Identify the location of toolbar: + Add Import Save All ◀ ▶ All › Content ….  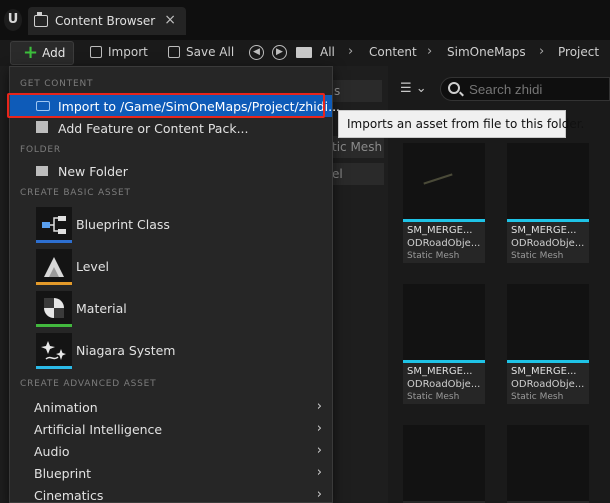
(305, 53).